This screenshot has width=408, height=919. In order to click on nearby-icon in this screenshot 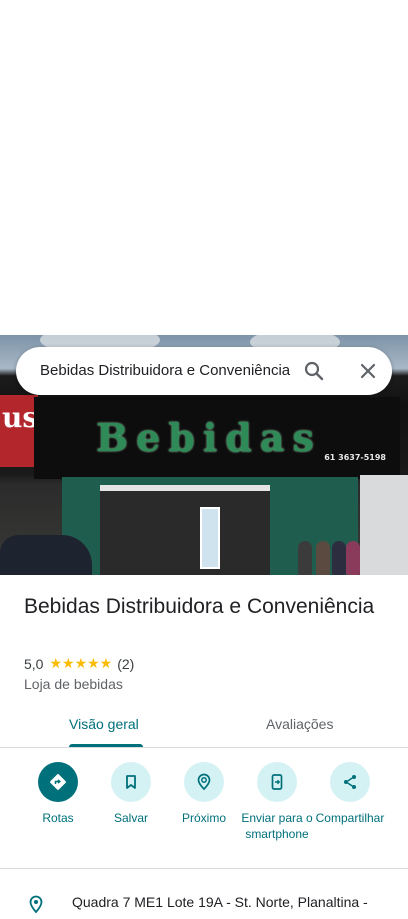, I will do `click(204, 782)`.